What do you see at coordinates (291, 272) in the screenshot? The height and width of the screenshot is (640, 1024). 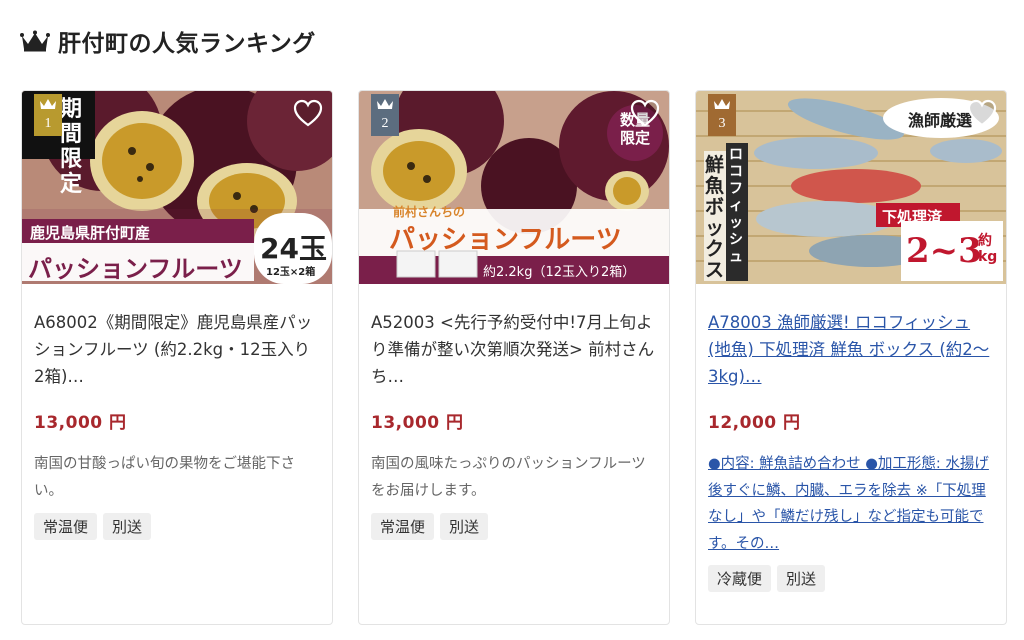 I see `image-count-sub: 12玉×2箱` at bounding box center [291, 272].